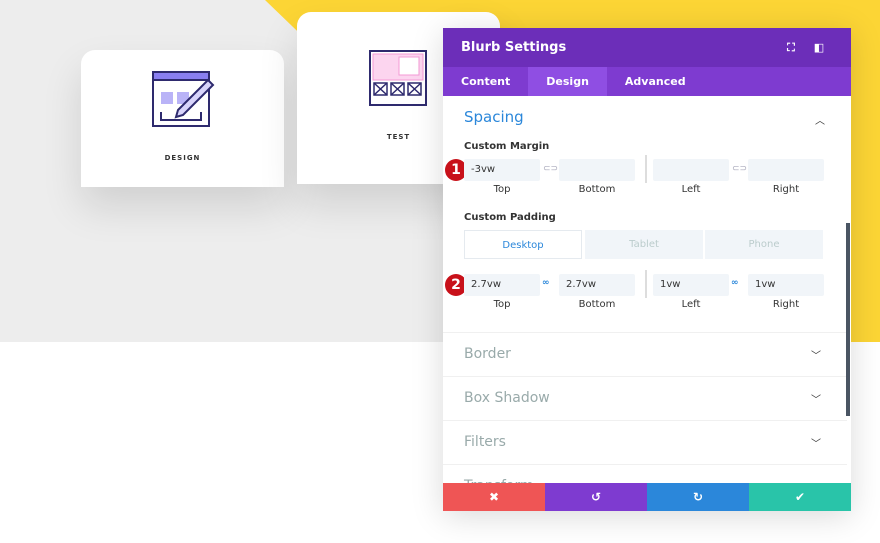  Describe the element at coordinates (645, 354) in the screenshot. I see `section-border: Border ﹀` at that location.